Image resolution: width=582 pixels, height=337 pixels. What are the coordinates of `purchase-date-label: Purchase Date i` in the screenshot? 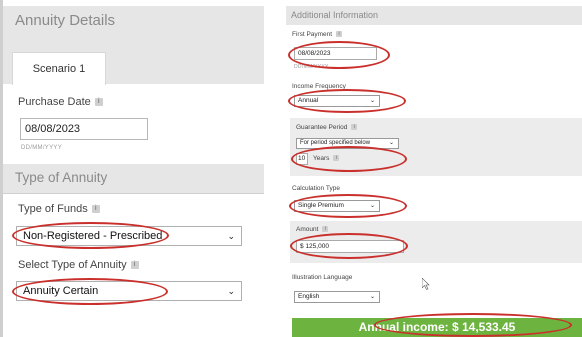 It's located at (60, 102).